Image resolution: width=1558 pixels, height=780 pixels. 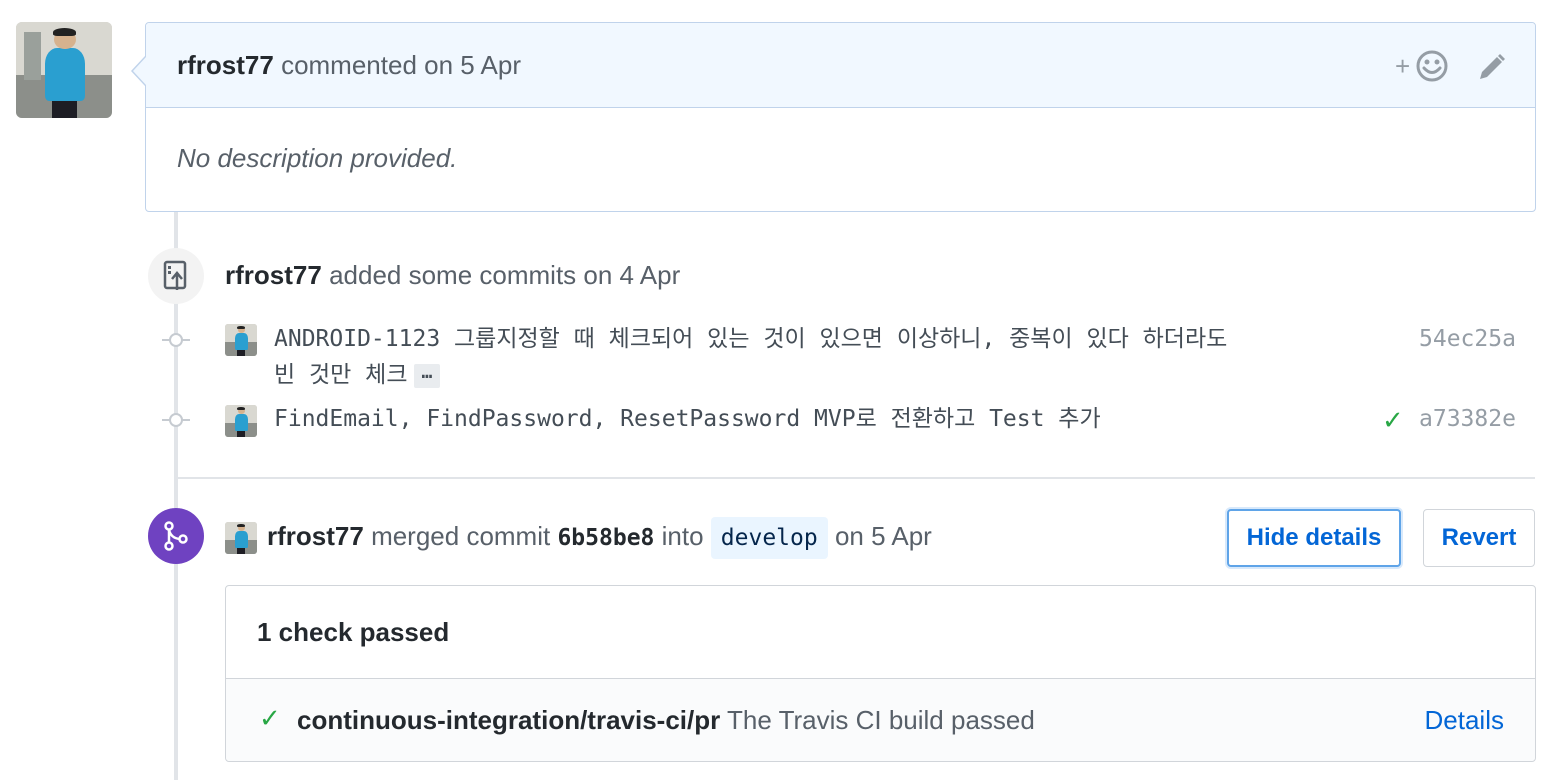 I want to click on commit-sha-link: a73382e, so click(x=1467, y=419).